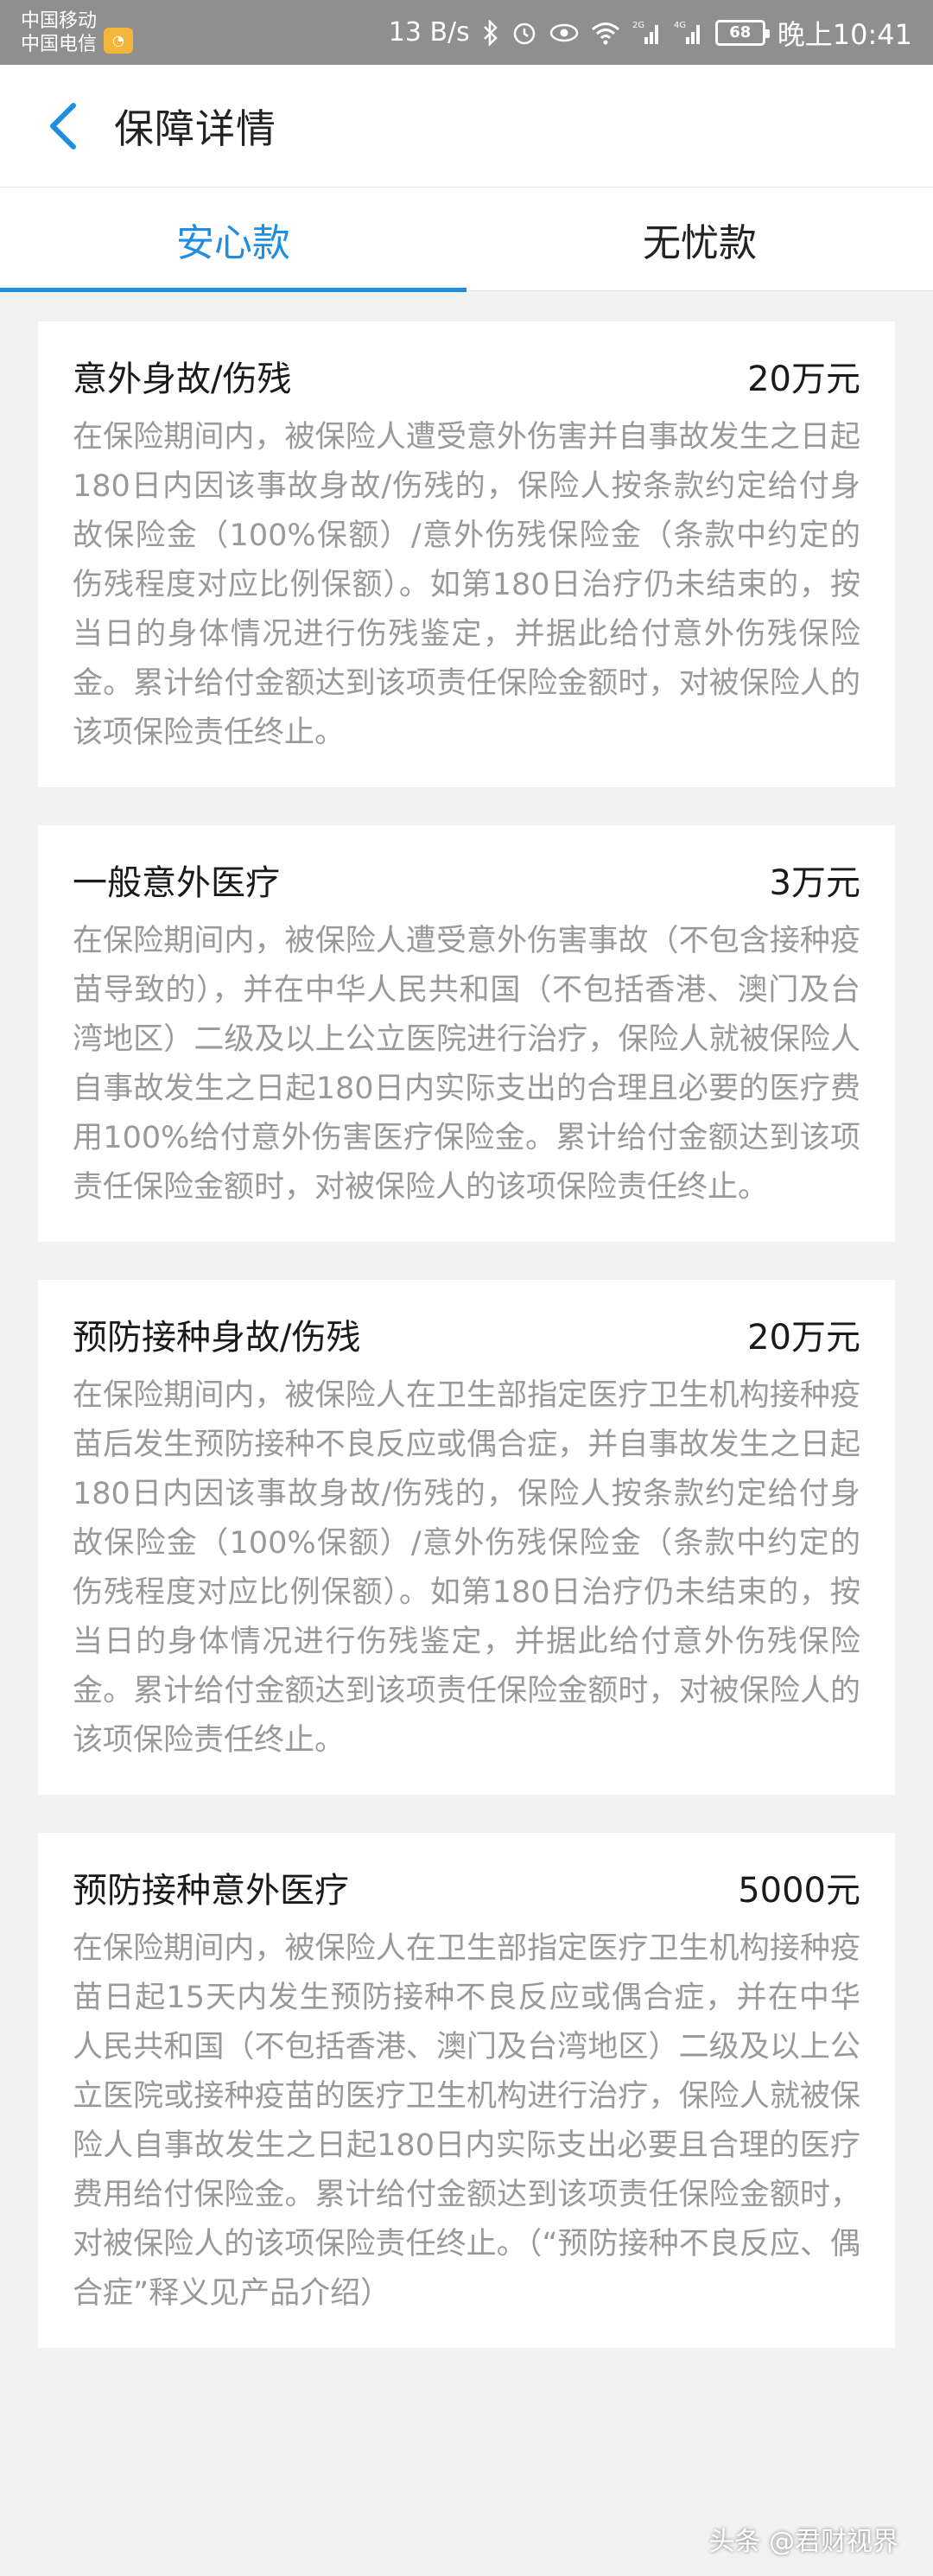 Image resolution: width=933 pixels, height=2576 pixels. I want to click on wifi-icon, so click(605, 33).